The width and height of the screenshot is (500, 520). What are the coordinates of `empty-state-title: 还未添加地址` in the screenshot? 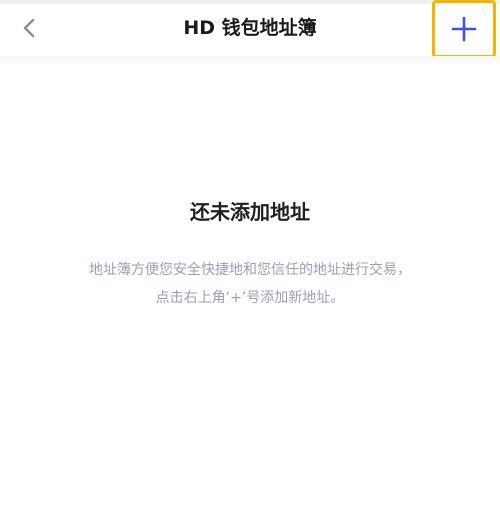 It's located at (250, 212).